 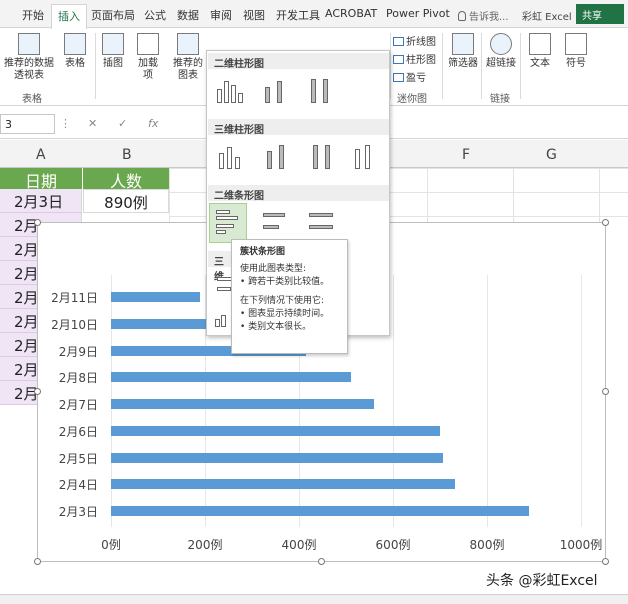 What do you see at coordinates (78, 351) in the screenshot?
I see `y-category-label: 2月9日` at bounding box center [78, 351].